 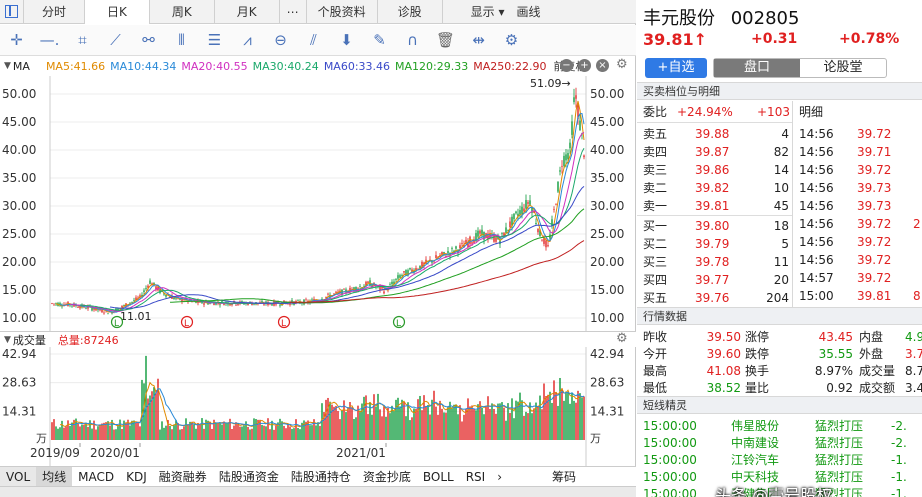 What do you see at coordinates (143, 66) in the screenshot?
I see `ma10-label: MA10:44.34` at bounding box center [143, 66].